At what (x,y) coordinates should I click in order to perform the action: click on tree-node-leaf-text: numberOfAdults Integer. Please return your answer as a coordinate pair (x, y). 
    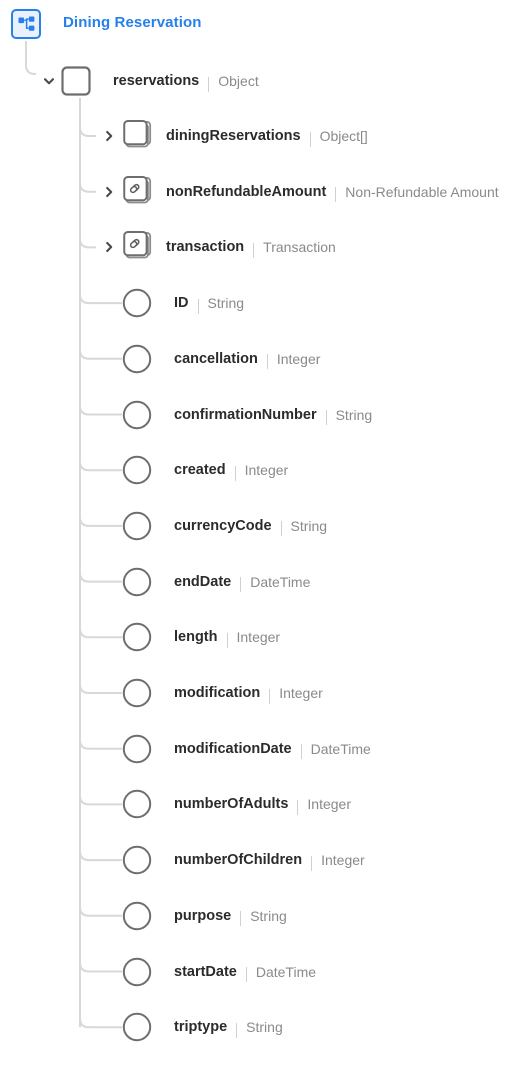
    Looking at the image, I should click on (262, 804).